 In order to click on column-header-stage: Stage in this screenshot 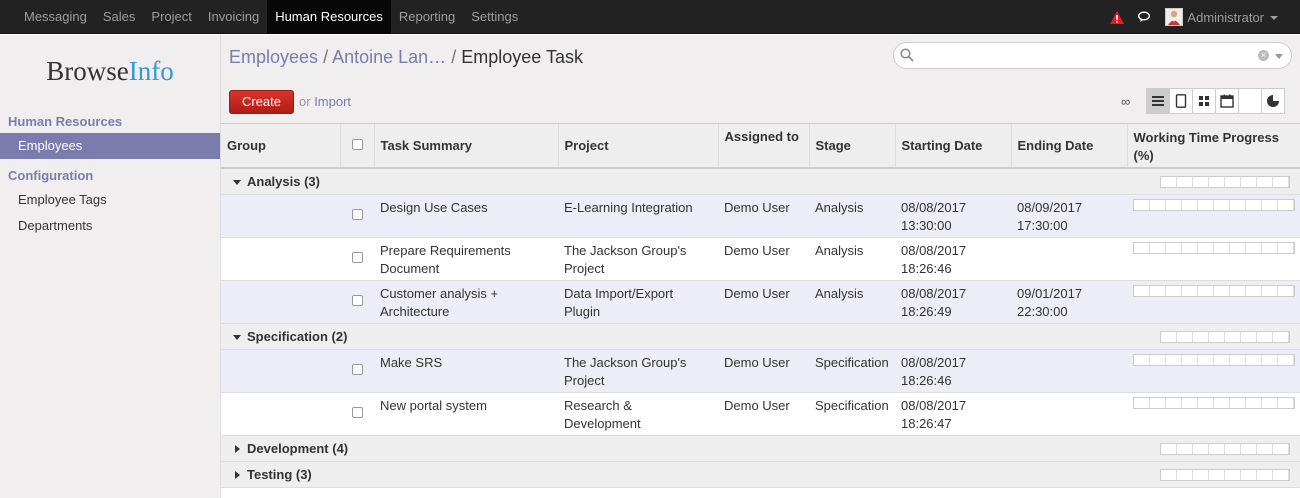, I will do `click(852, 146)`.